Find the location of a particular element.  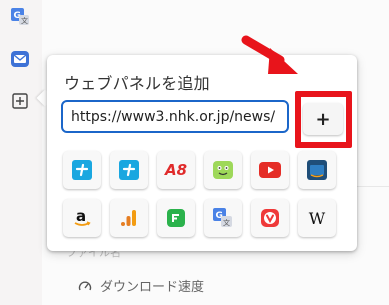

panel-tile: A8 is located at coordinates (176, 170).